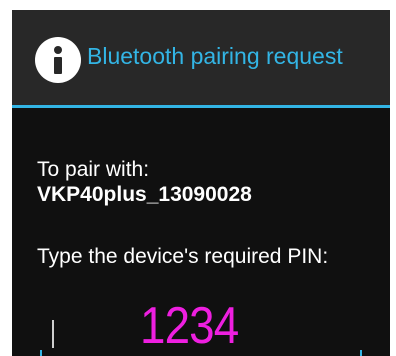 The image size is (396, 356). What do you see at coordinates (58, 50) in the screenshot?
I see `info-icon-dot` at bounding box center [58, 50].